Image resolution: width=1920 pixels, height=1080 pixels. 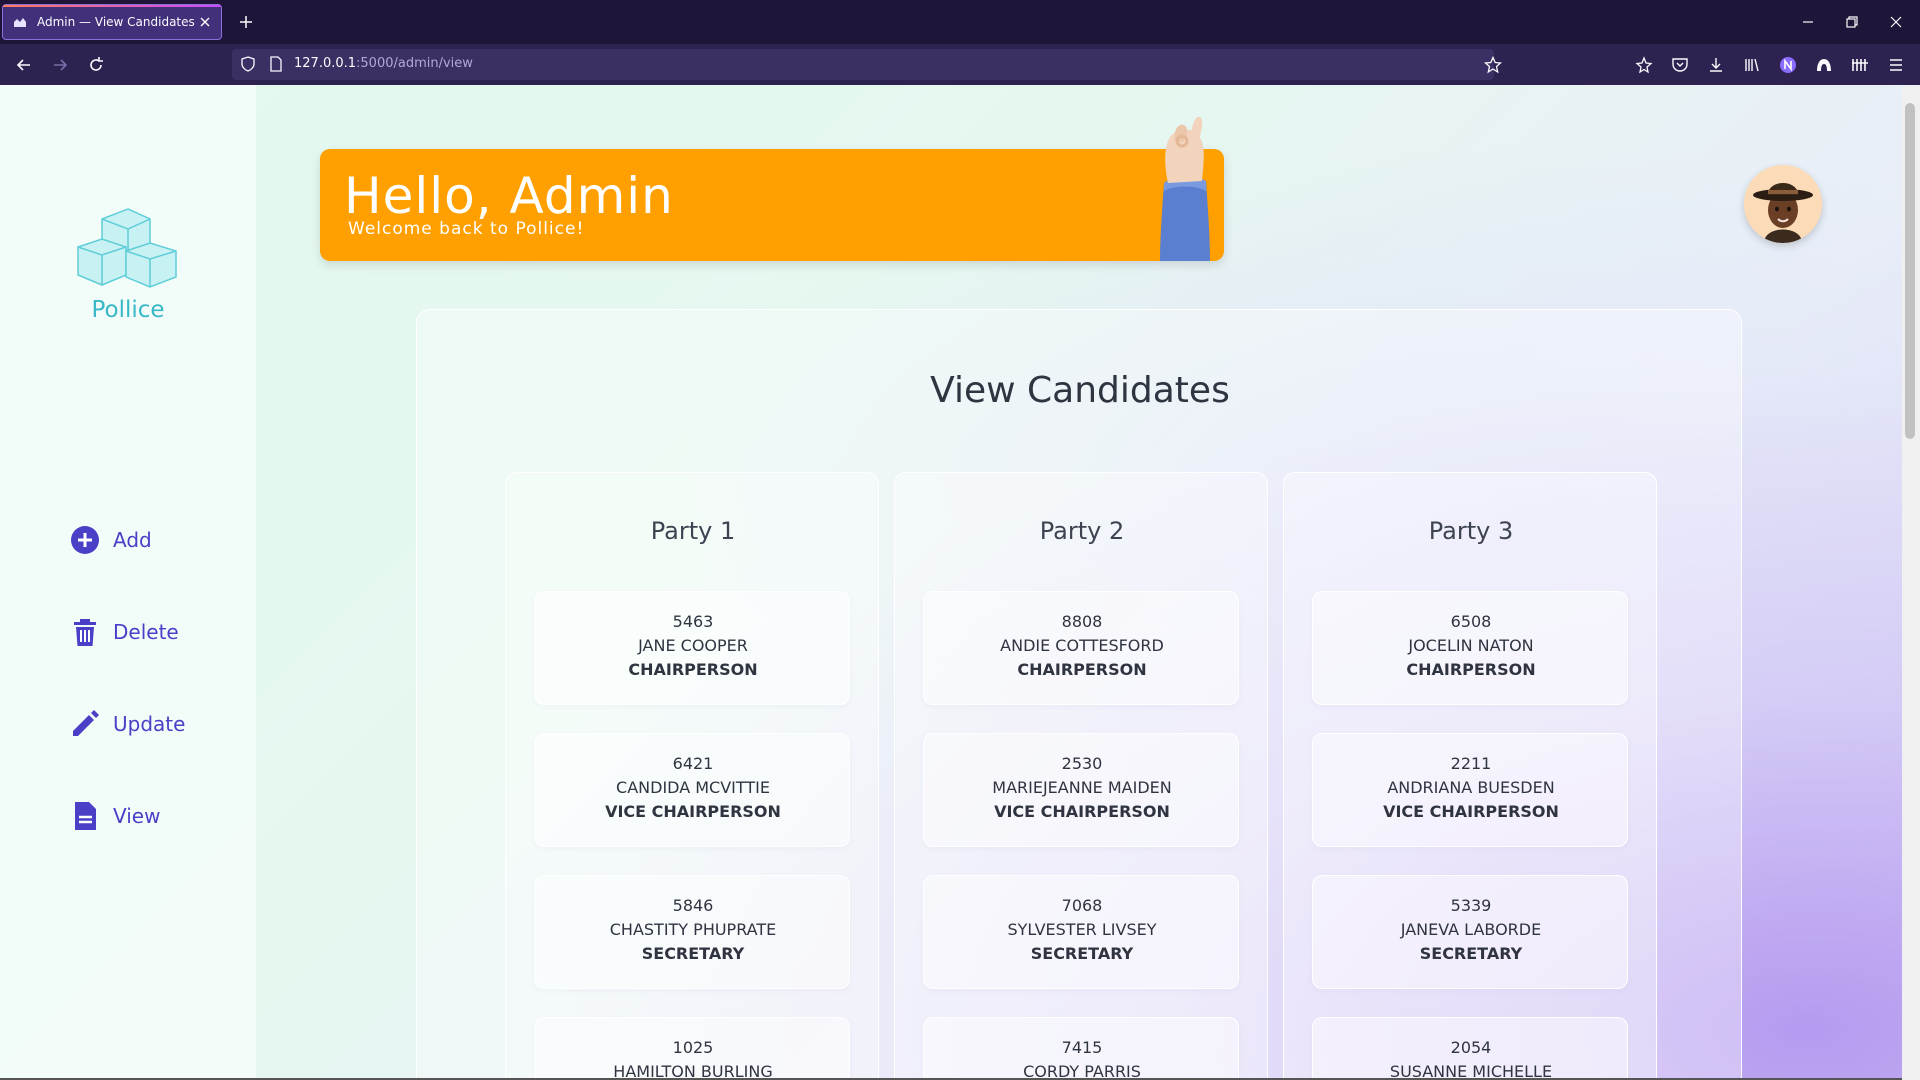 I want to click on sidebar-item-view: View, so click(x=115, y=816).